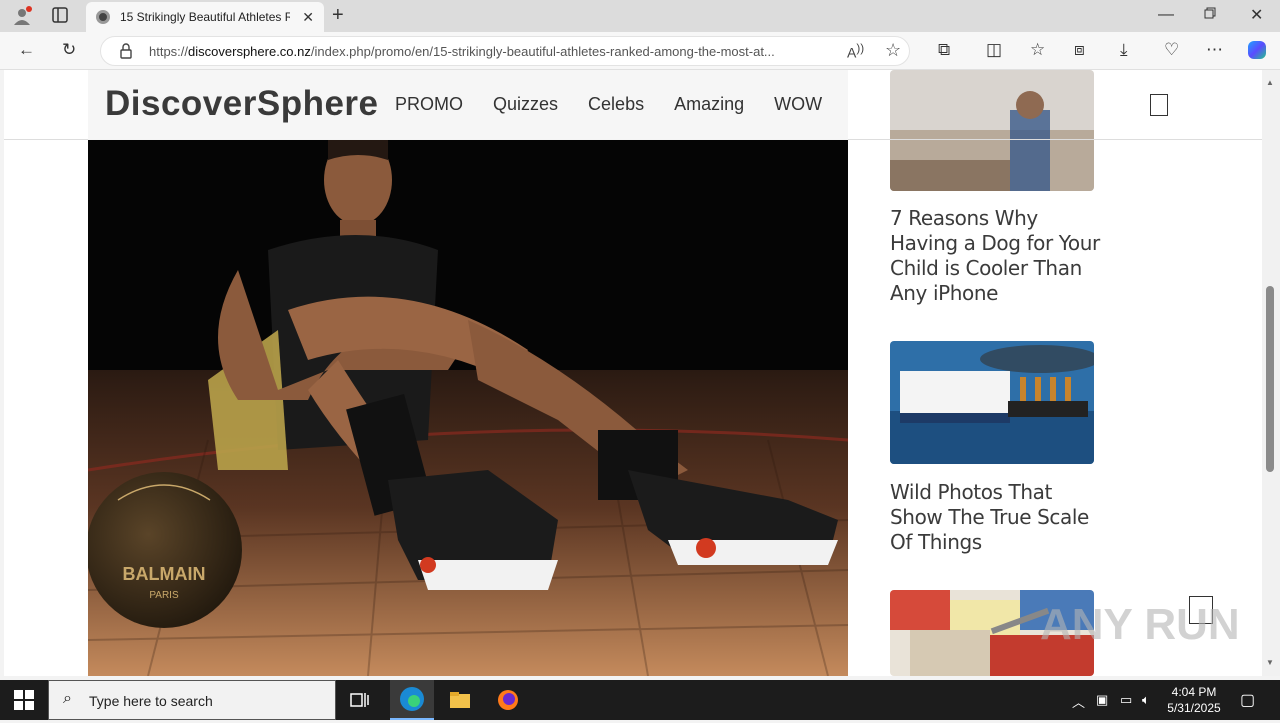  What do you see at coordinates (461, 700) in the screenshot?
I see `file-explorer-icon` at bounding box center [461, 700].